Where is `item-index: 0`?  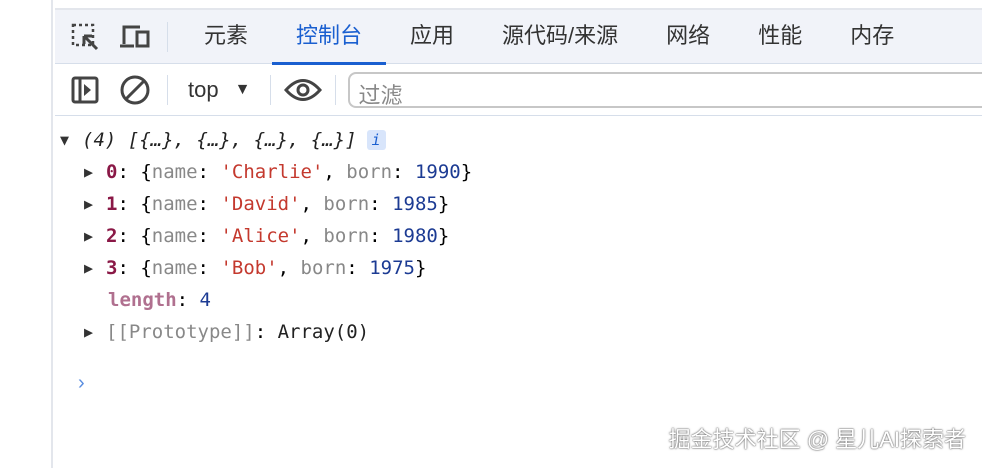
item-index: 0 is located at coordinates (112, 172).